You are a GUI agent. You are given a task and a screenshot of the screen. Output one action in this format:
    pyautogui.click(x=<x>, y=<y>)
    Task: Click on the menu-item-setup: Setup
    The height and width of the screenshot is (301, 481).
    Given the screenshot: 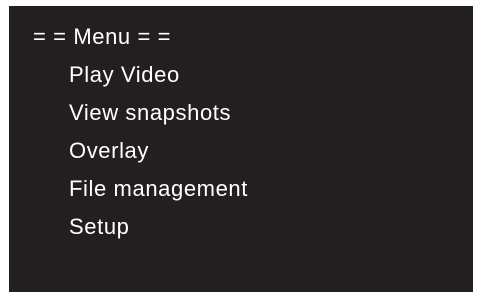 What is the action you would take?
    pyautogui.click(x=158, y=232)
    